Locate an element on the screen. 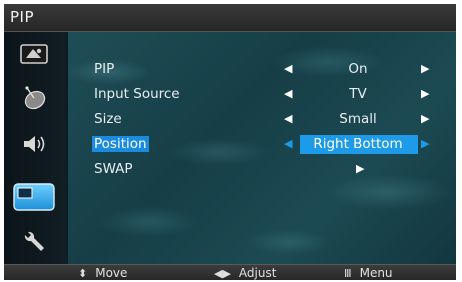 This screenshot has width=462, height=282. move-label: Move is located at coordinates (111, 273).